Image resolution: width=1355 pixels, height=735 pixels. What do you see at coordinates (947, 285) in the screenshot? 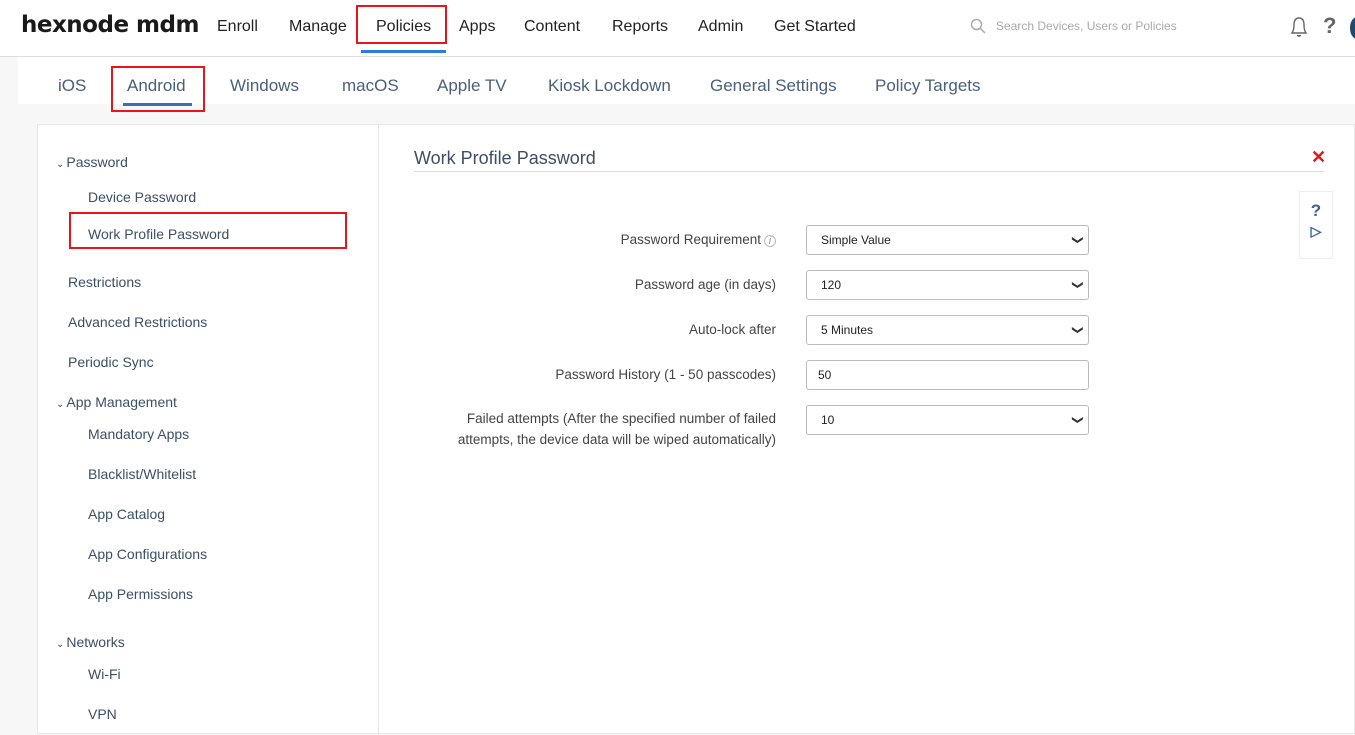
I see `password-age-select: 120 ❯` at bounding box center [947, 285].